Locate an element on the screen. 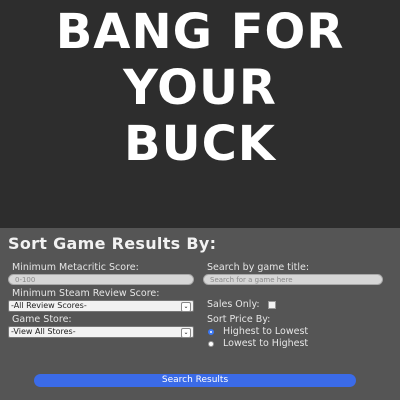 The height and width of the screenshot is (400, 400). radio-lowest is located at coordinates (211, 344).